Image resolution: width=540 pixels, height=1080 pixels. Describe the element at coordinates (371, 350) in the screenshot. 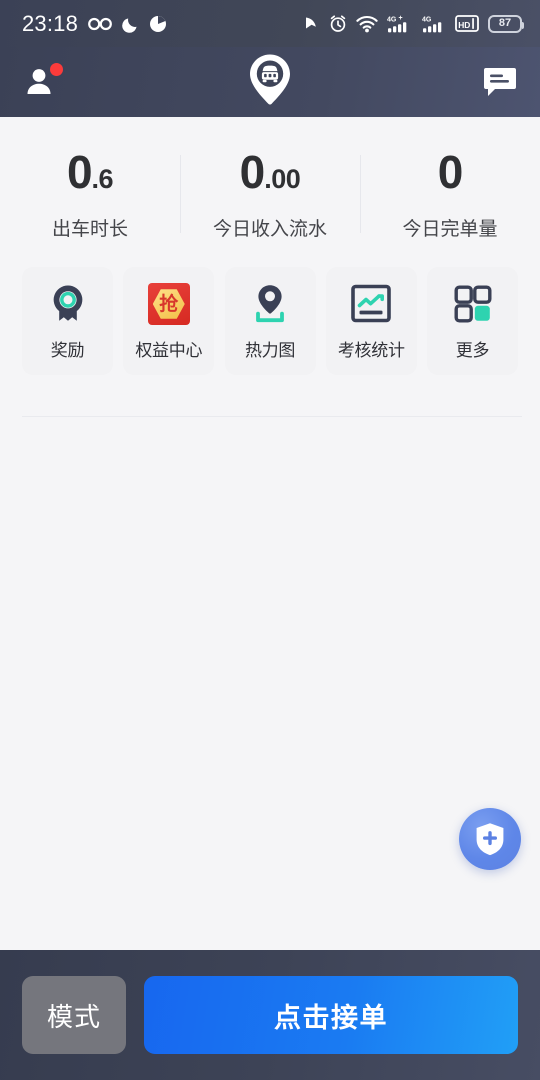

I see `tile-label: 考核统计` at that location.